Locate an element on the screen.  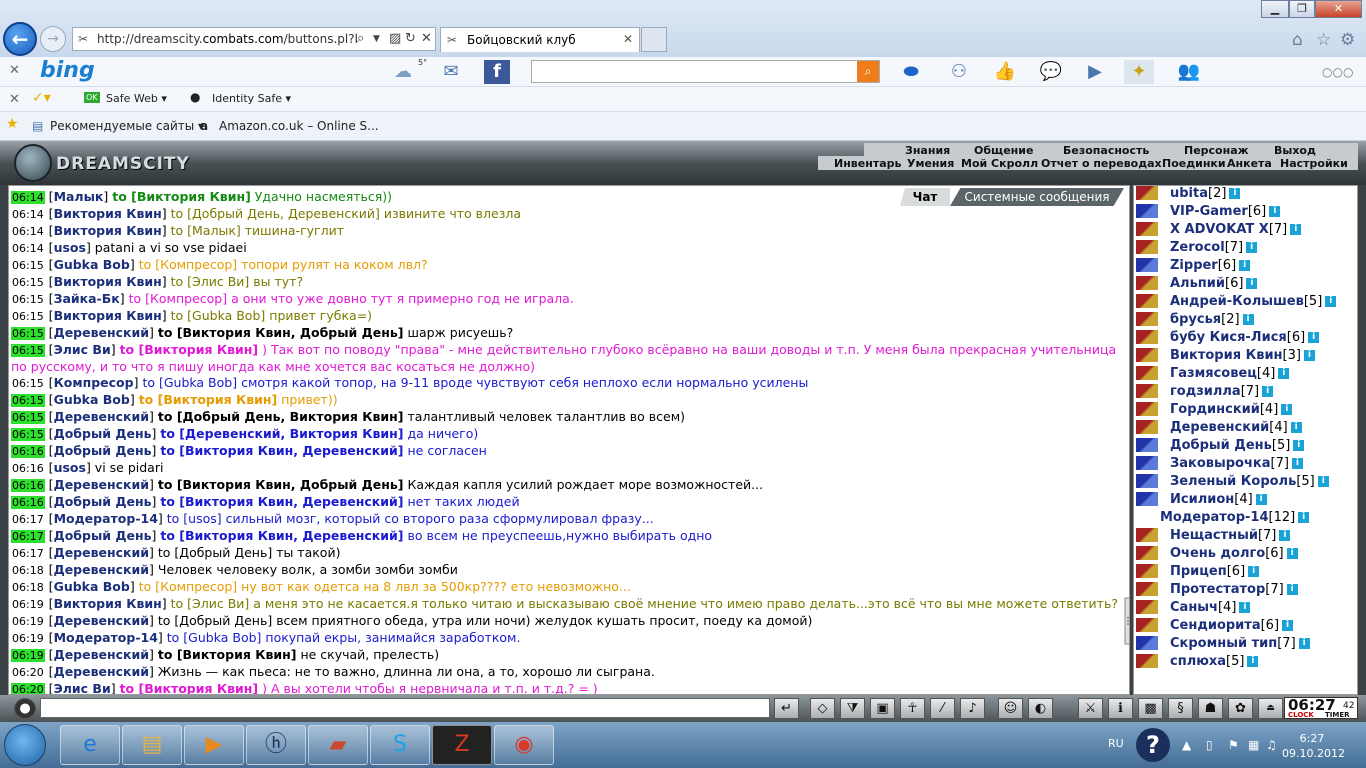
send-icon: ↵ is located at coordinates (786, 708).